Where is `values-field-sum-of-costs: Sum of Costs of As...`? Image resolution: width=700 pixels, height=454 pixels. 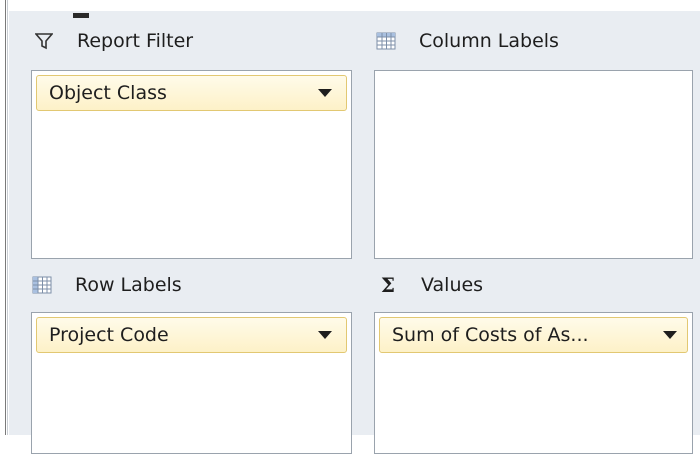 values-field-sum-of-costs: Sum of Costs of As... is located at coordinates (533, 335).